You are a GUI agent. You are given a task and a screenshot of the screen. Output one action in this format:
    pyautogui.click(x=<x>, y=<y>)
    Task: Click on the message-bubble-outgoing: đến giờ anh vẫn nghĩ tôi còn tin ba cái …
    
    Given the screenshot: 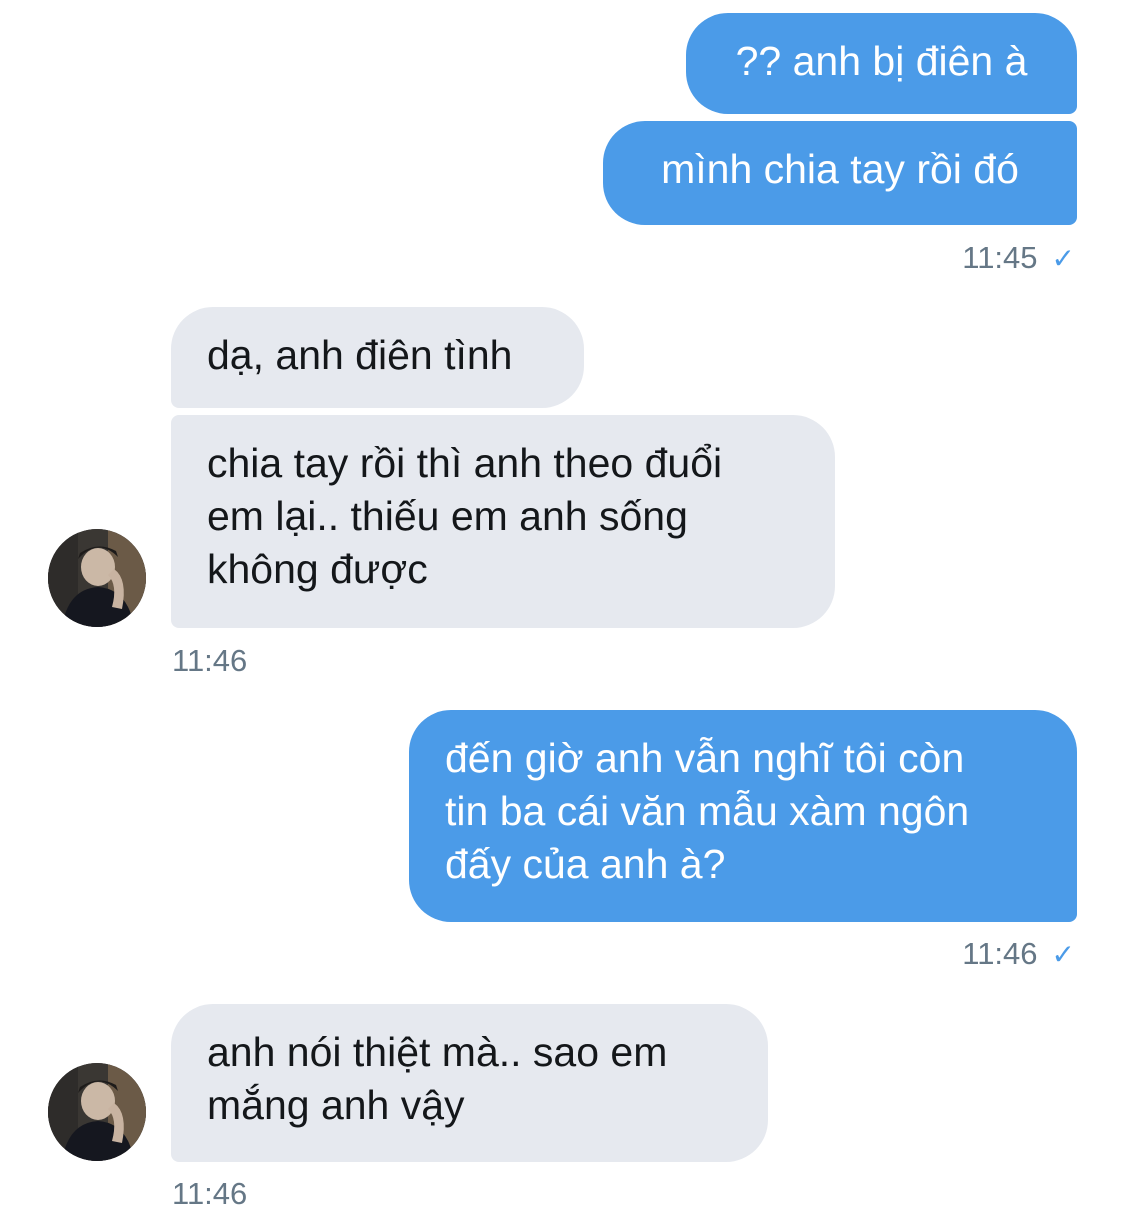 What is the action you would take?
    pyautogui.click(x=743, y=816)
    